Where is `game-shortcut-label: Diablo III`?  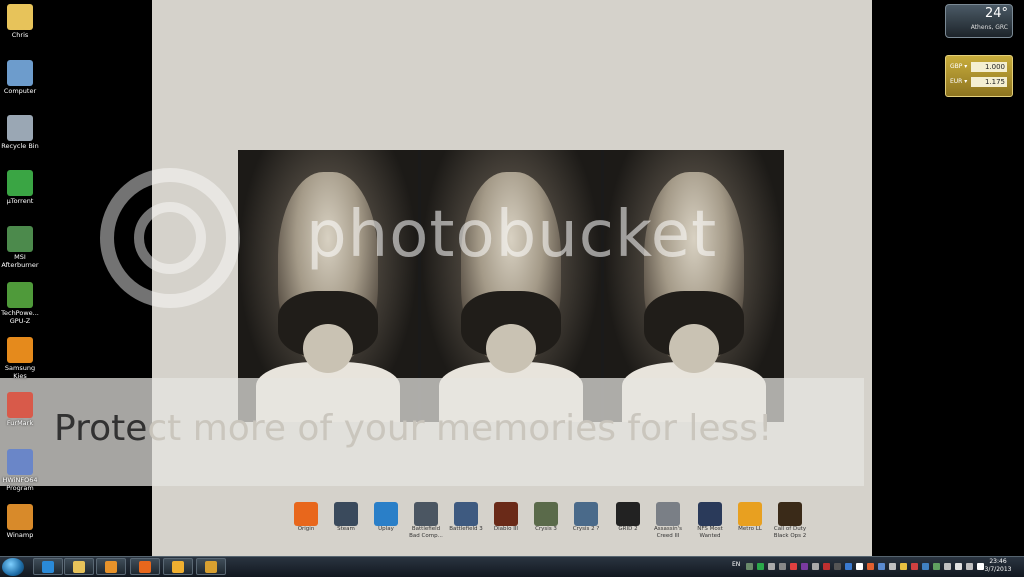
game-shortcut-label: Diablo III is located at coordinates (506, 529).